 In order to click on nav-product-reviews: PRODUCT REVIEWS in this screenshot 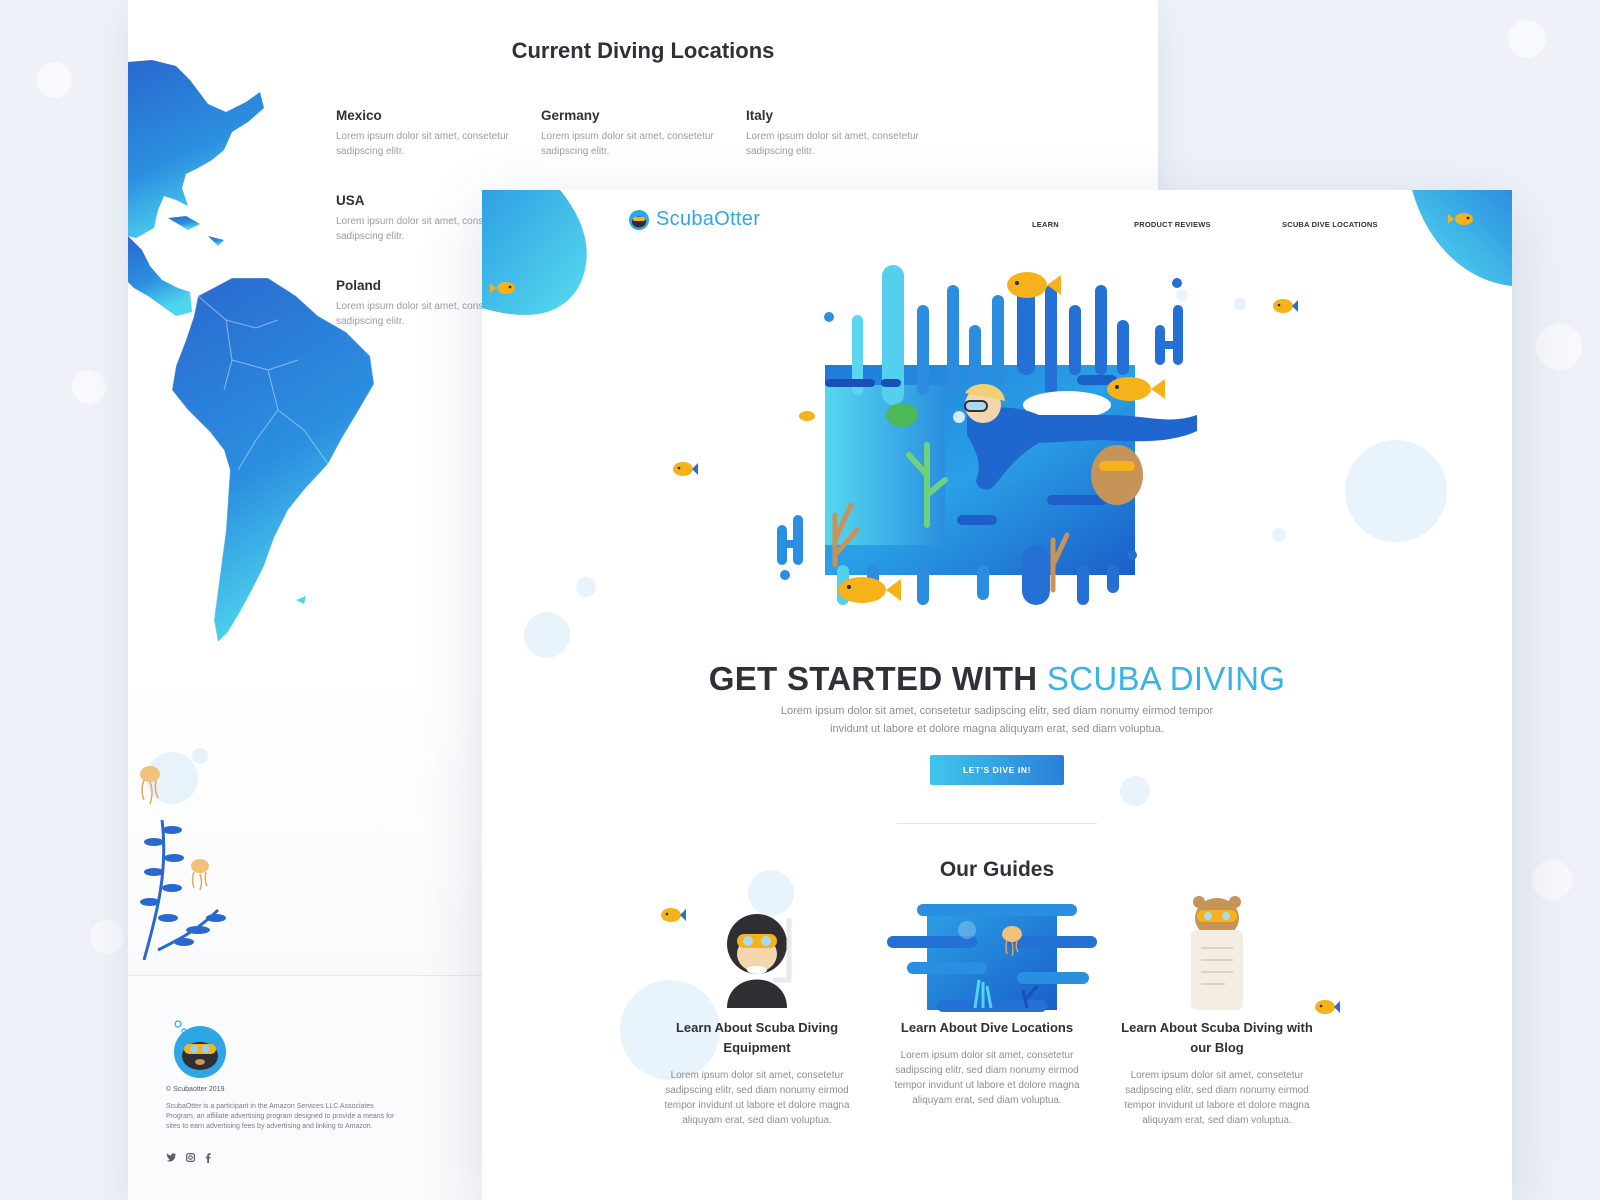, I will do `click(1172, 224)`.